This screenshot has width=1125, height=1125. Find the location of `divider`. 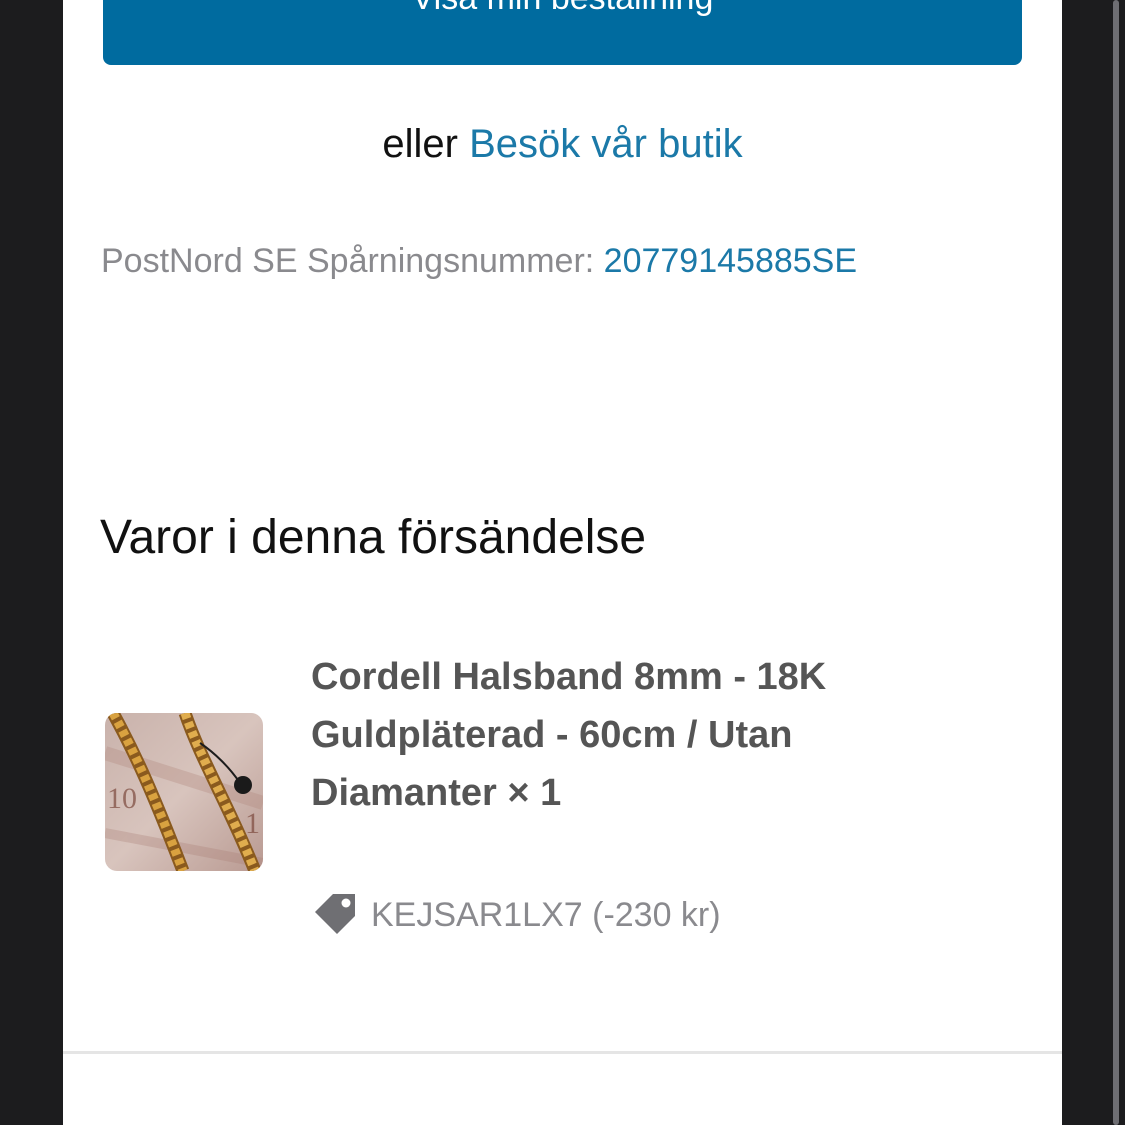

divider is located at coordinates (562, 1052).